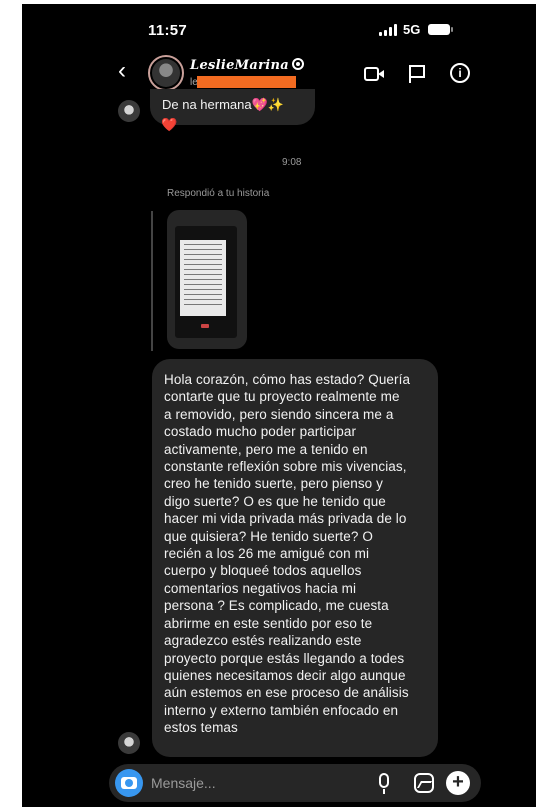  What do you see at coordinates (223, 104) in the screenshot?
I see `message-text: De na hermana💖✨` at bounding box center [223, 104].